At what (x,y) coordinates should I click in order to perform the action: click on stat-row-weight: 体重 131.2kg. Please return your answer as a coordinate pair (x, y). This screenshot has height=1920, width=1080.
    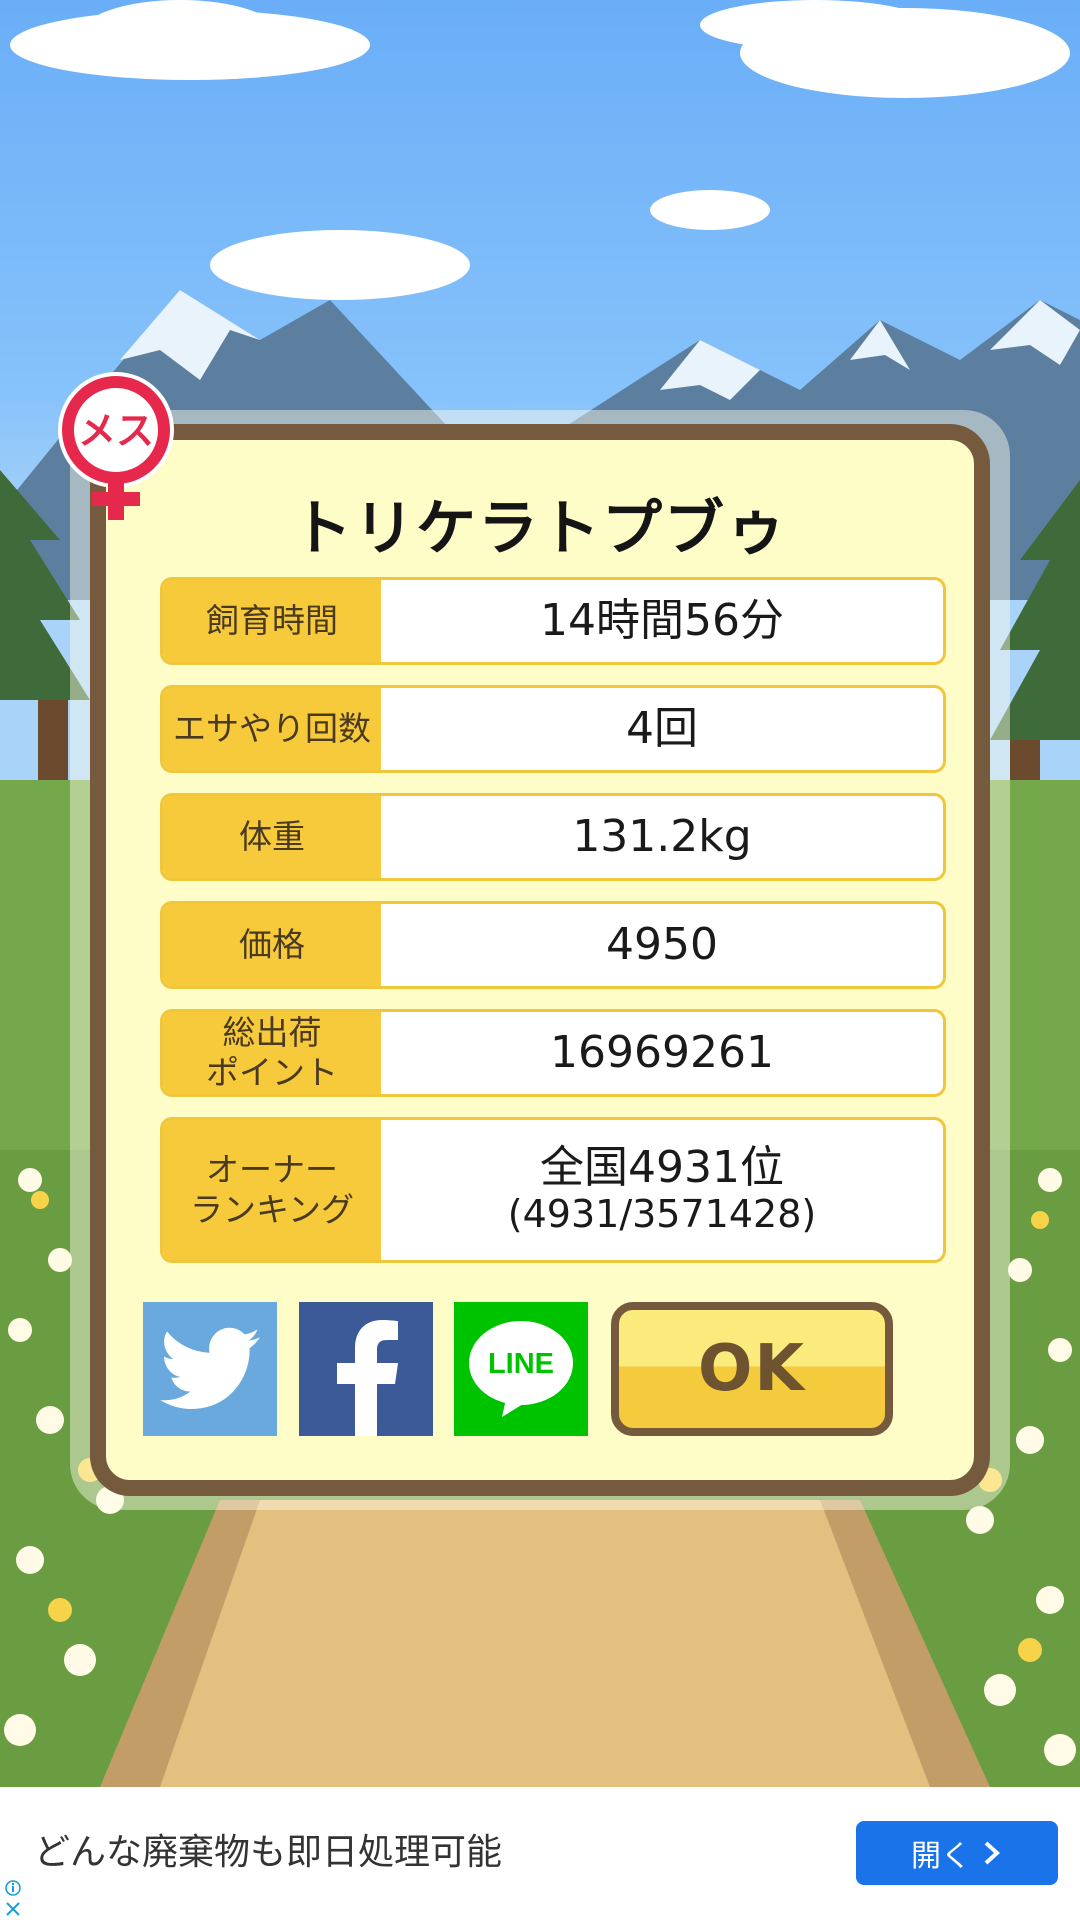
    Looking at the image, I should click on (553, 837).